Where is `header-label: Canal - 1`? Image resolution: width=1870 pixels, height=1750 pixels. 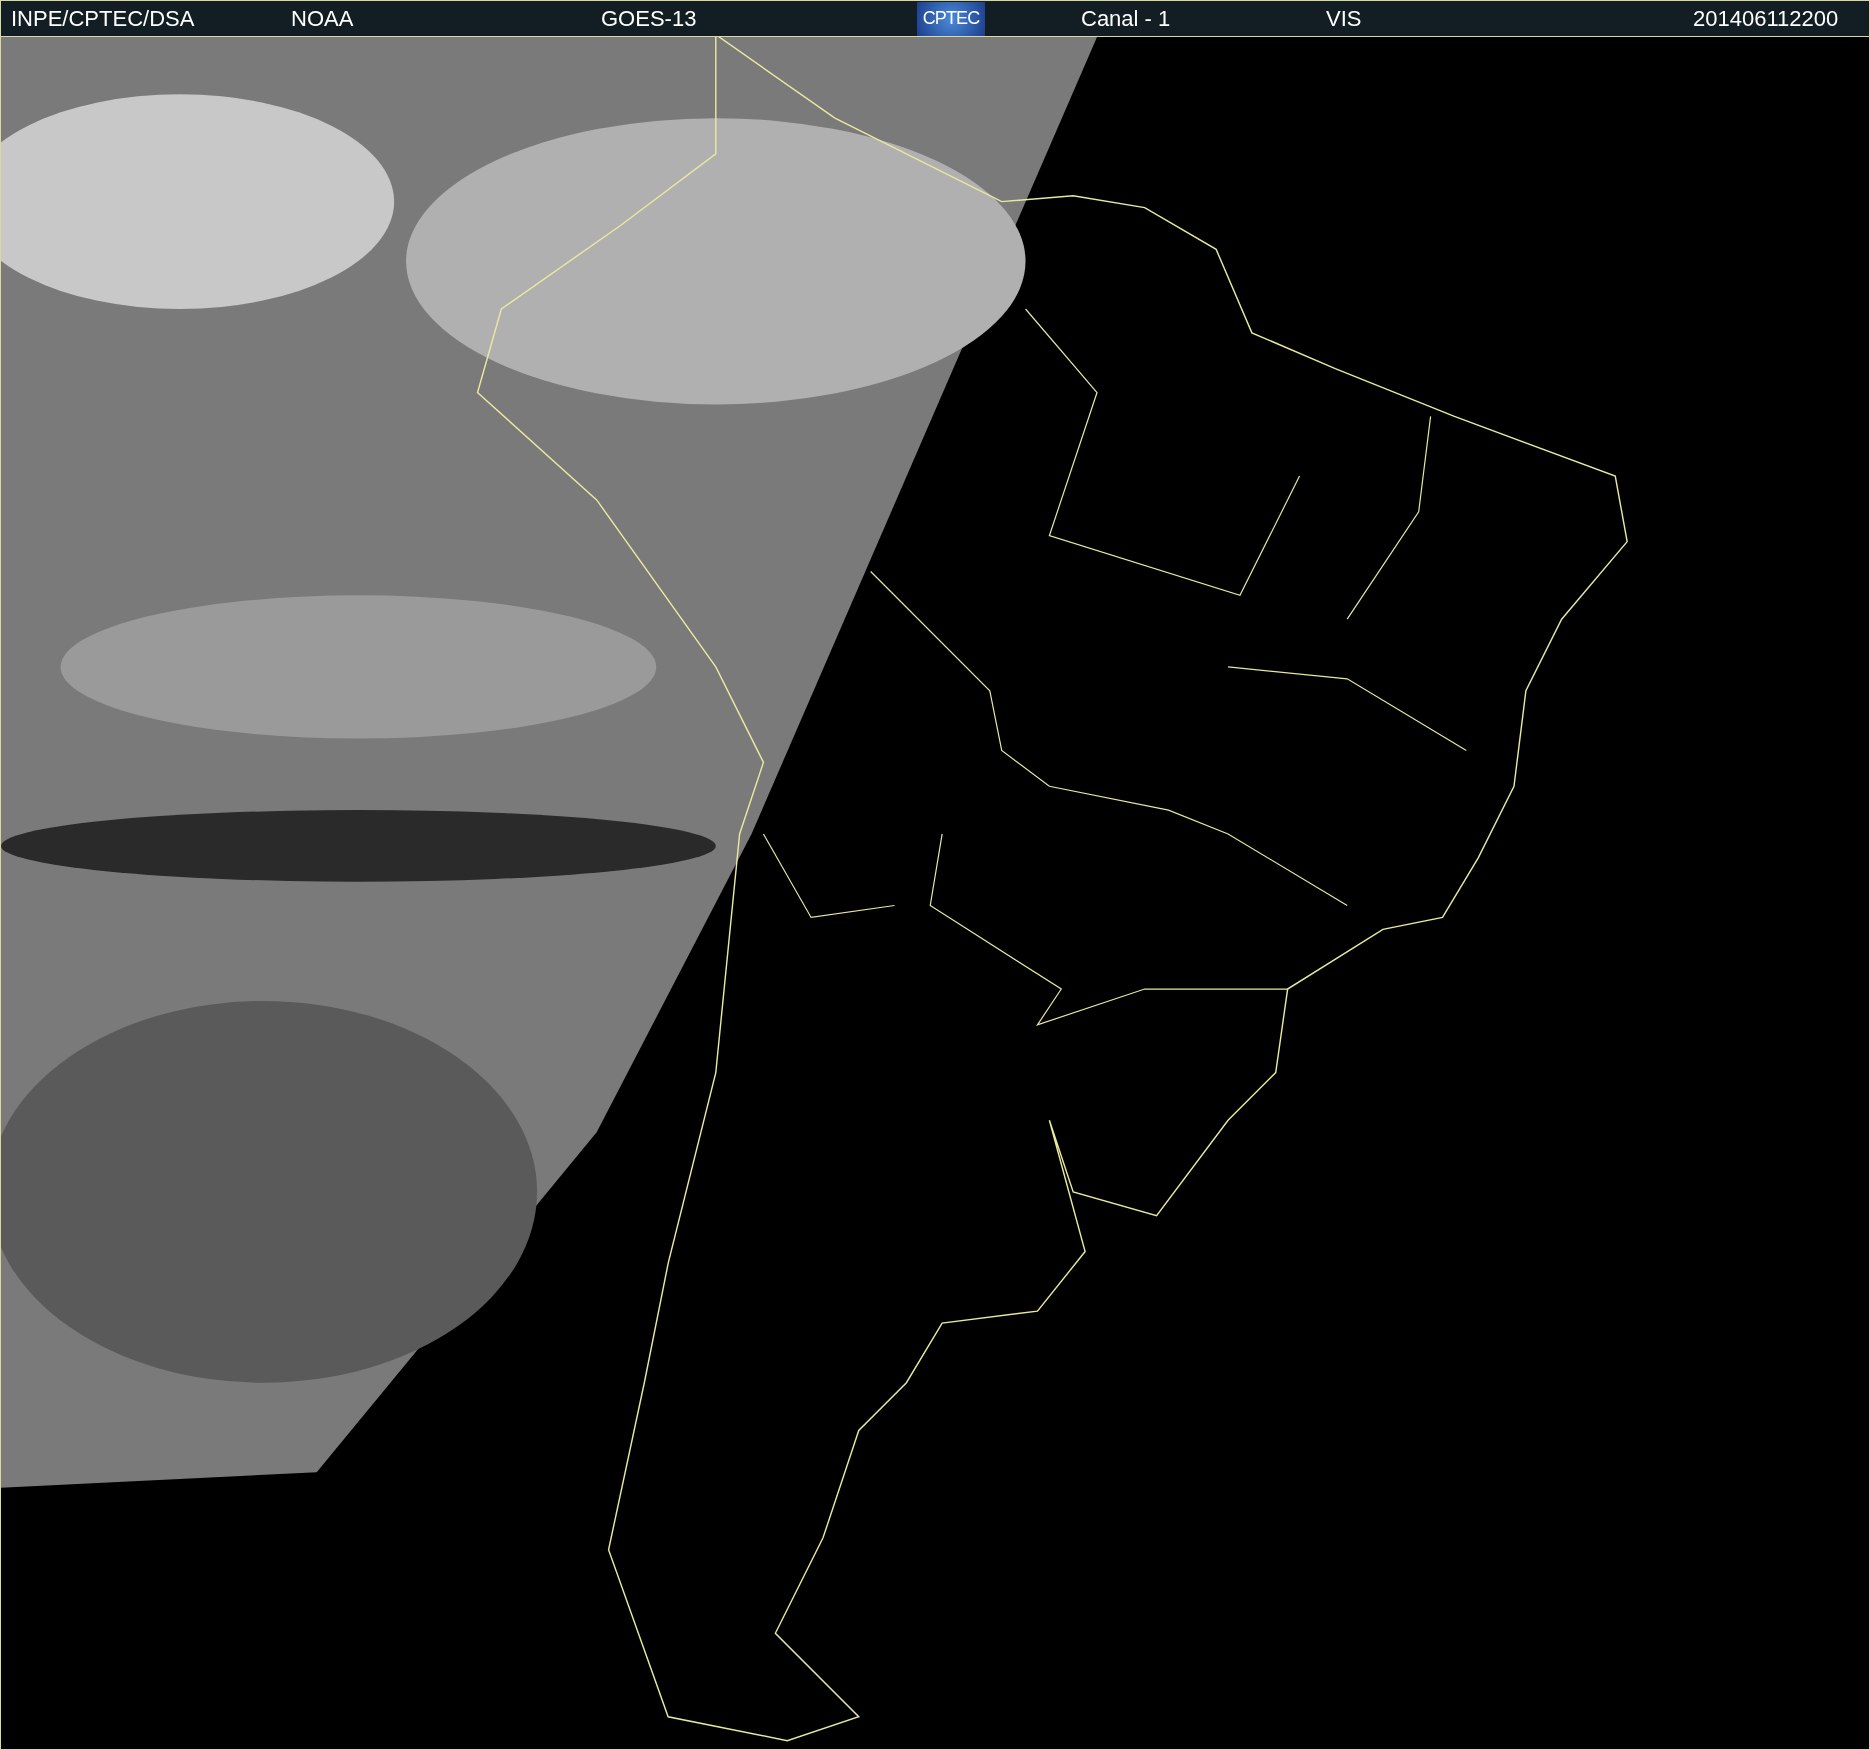
header-label: Canal - 1 is located at coordinates (1126, 19).